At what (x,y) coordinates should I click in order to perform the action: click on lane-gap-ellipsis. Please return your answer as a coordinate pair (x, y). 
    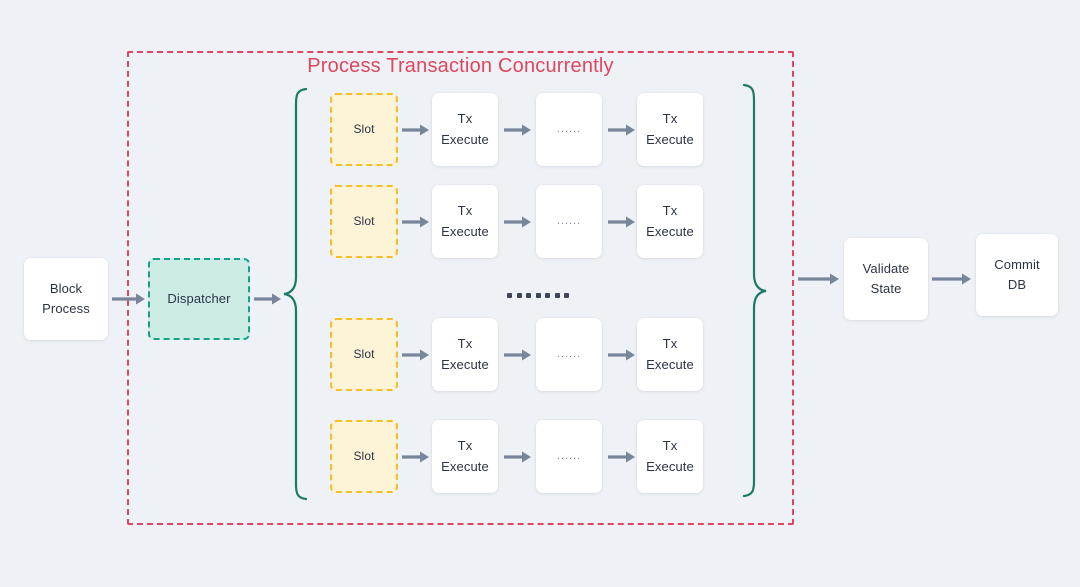
    Looking at the image, I should click on (538, 295).